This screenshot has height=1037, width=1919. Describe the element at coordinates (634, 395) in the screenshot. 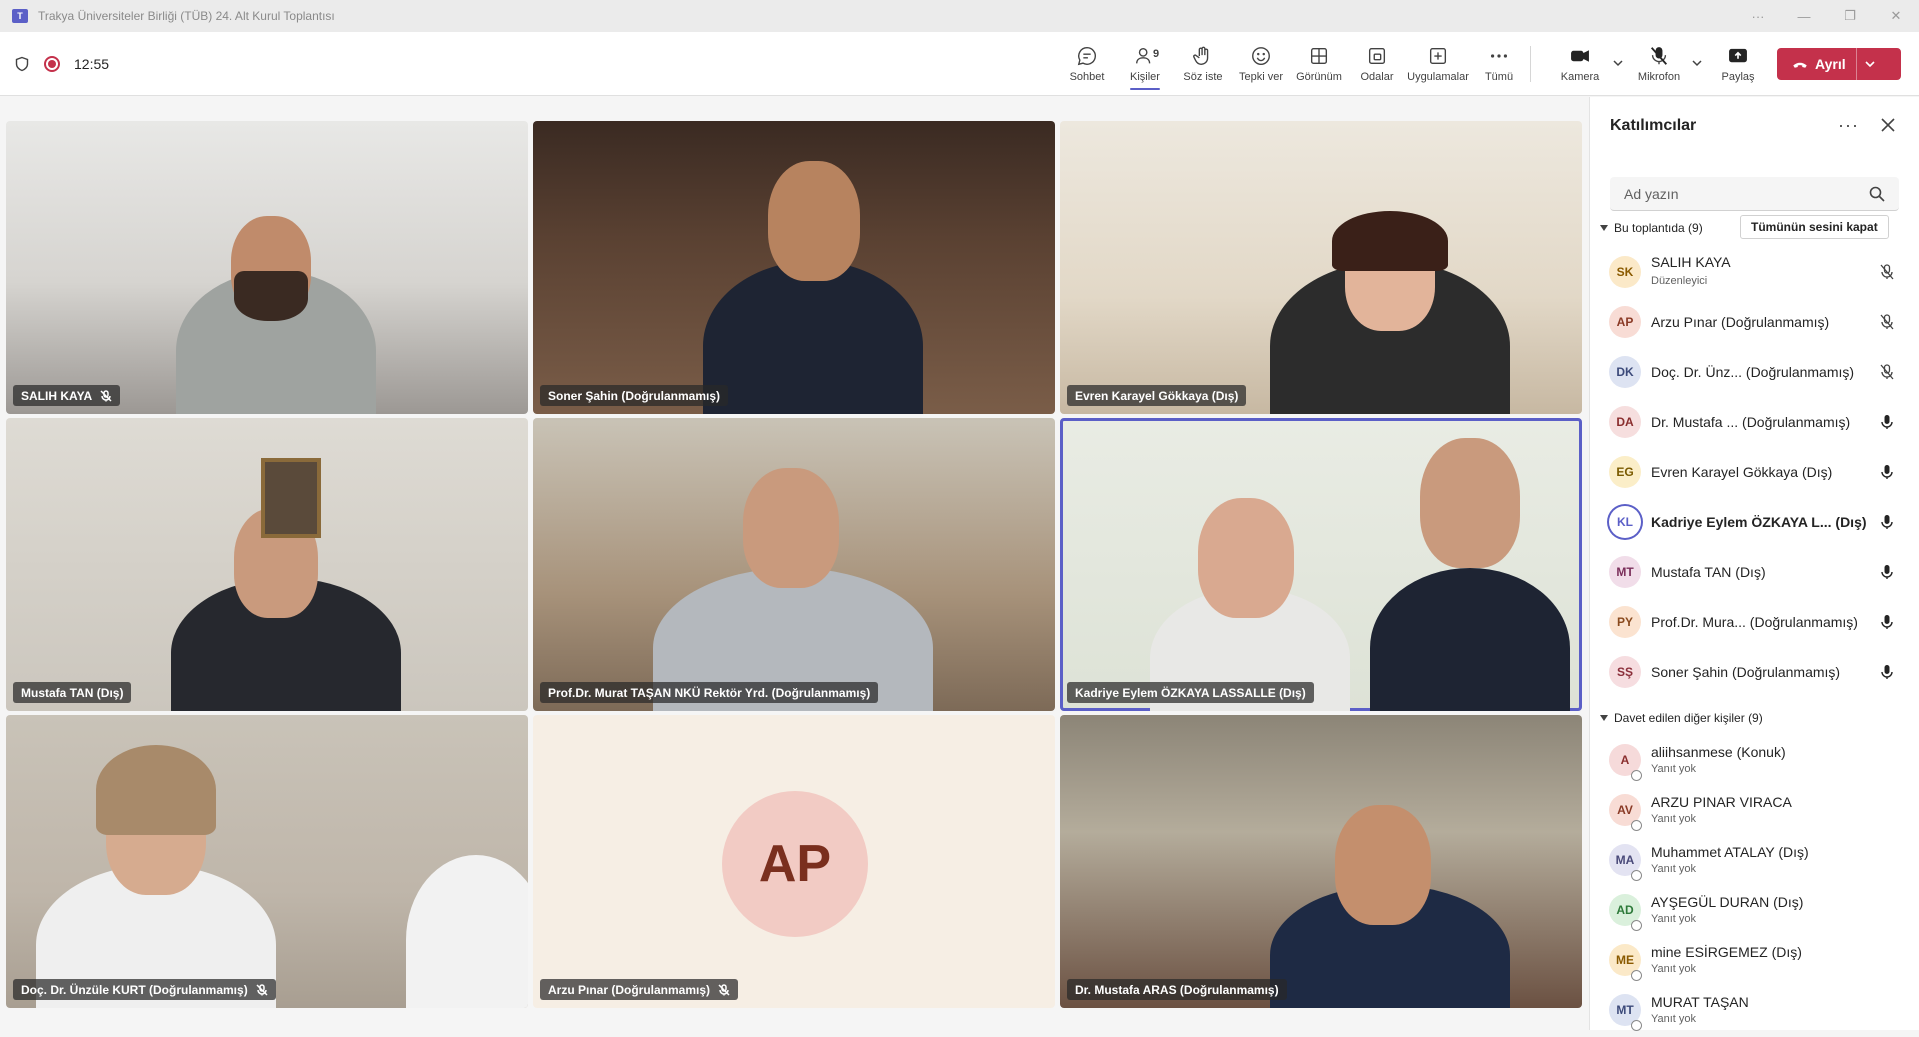

I see `tile-name-label: Soner Şahin (Doğrulanmamış)` at that location.